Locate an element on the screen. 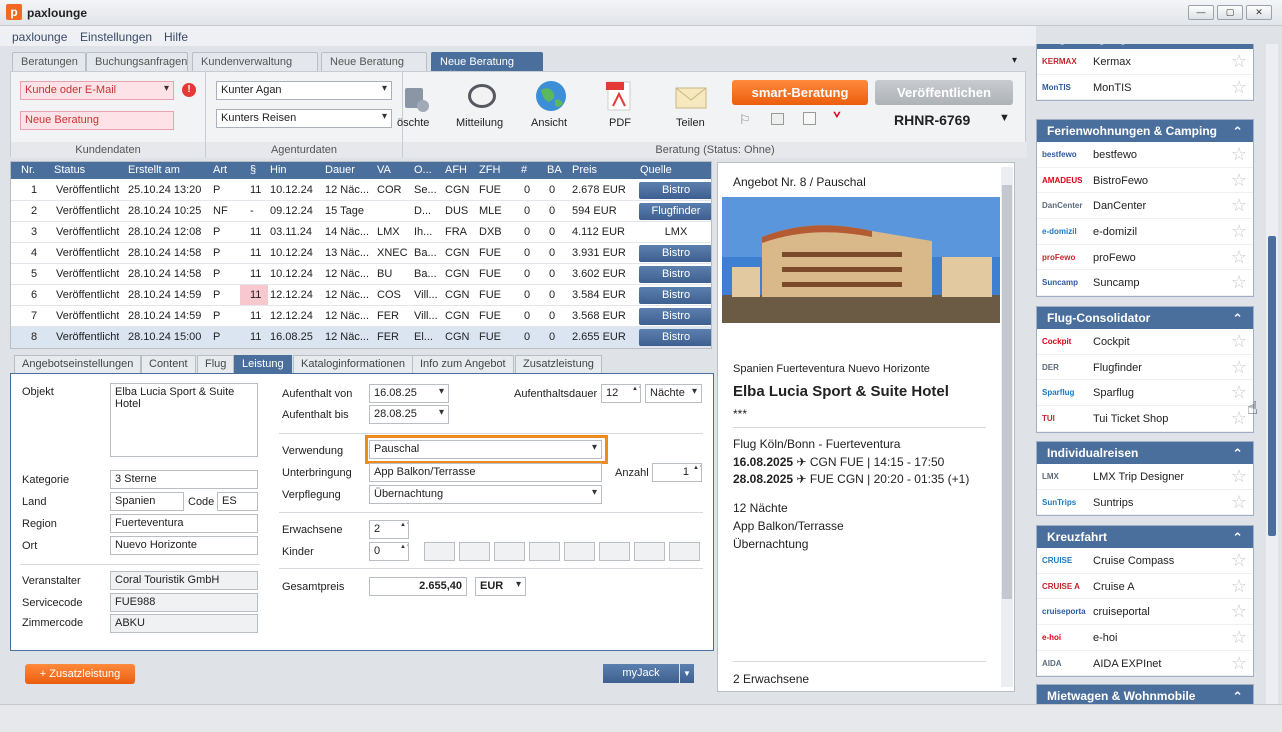 The image size is (1282, 732). col-hin: Hin is located at coordinates (278, 170).